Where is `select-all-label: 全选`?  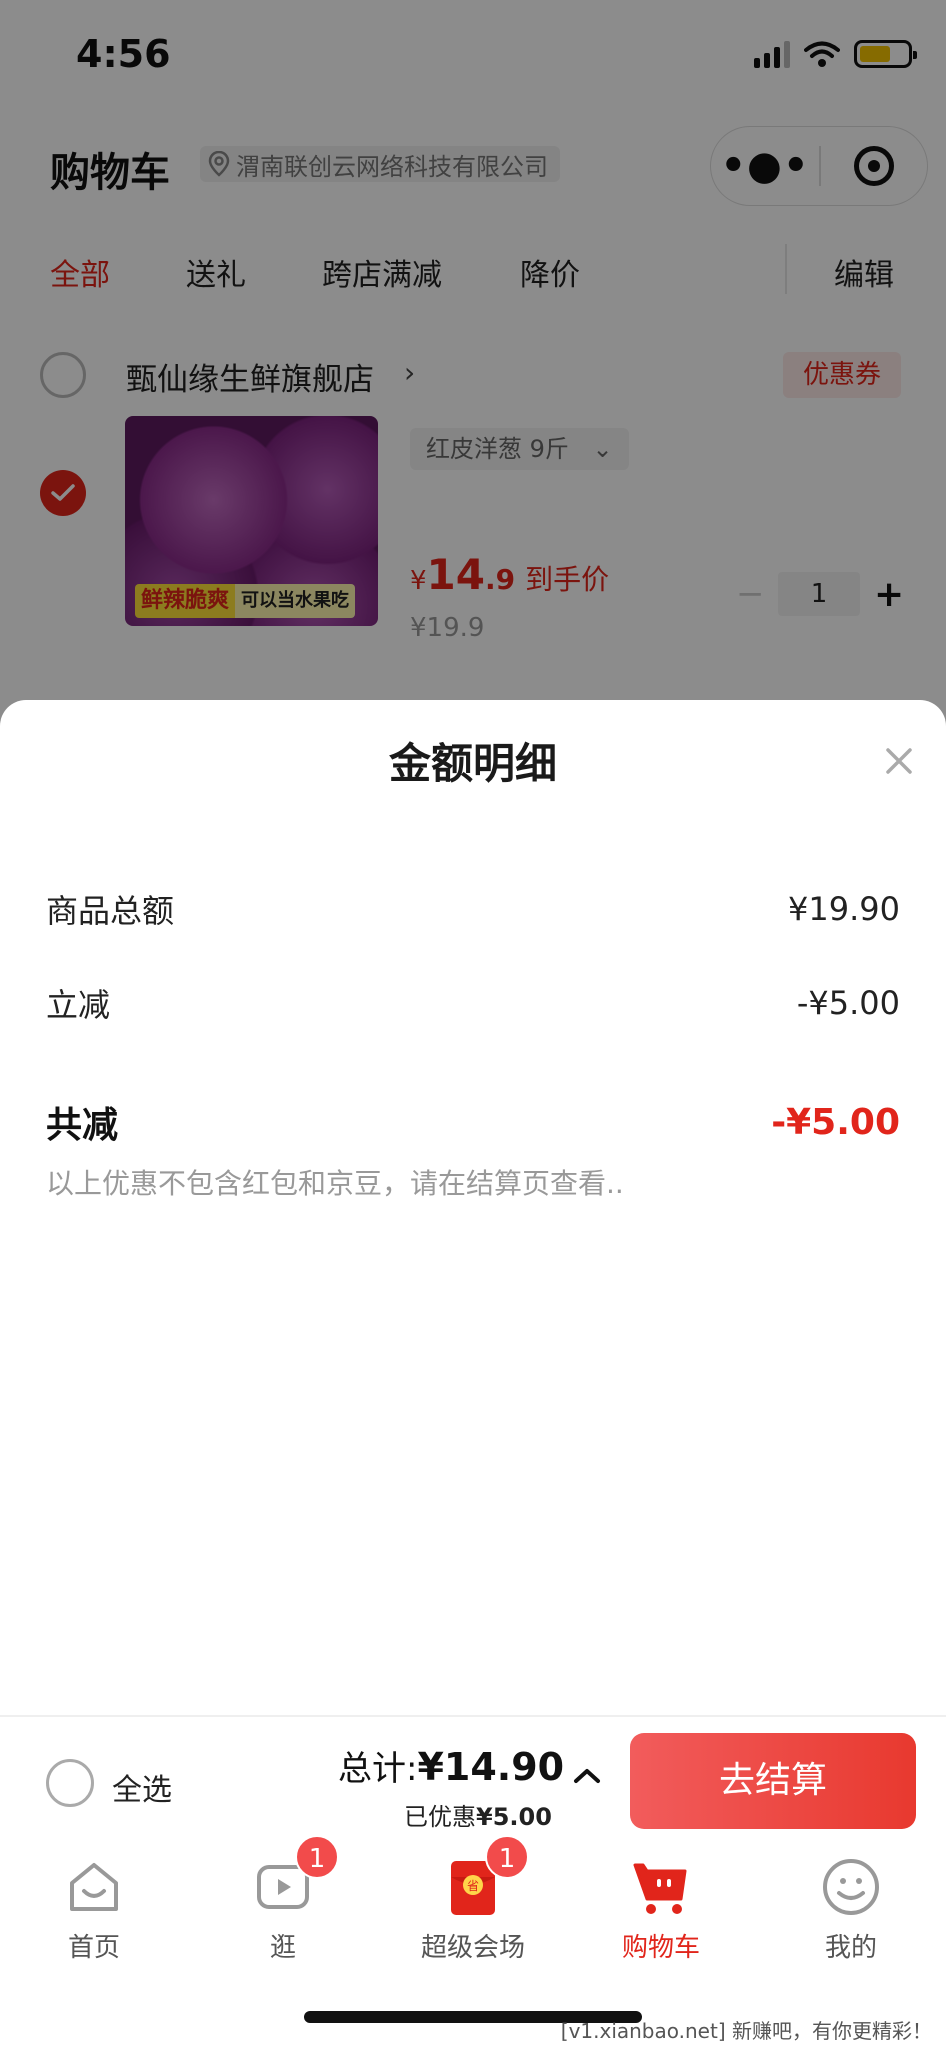
select-all-label: 全选 is located at coordinates (142, 1787).